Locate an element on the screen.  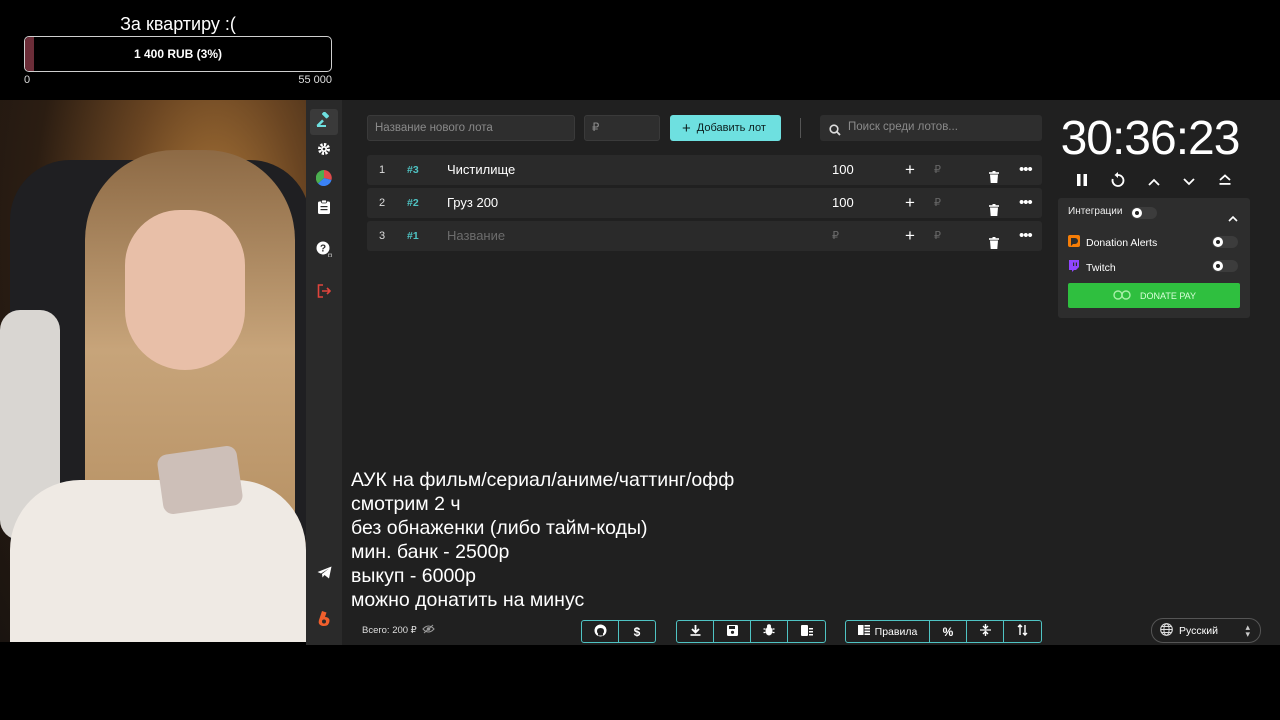
clipboard-icon is located at coordinates (324, 209).